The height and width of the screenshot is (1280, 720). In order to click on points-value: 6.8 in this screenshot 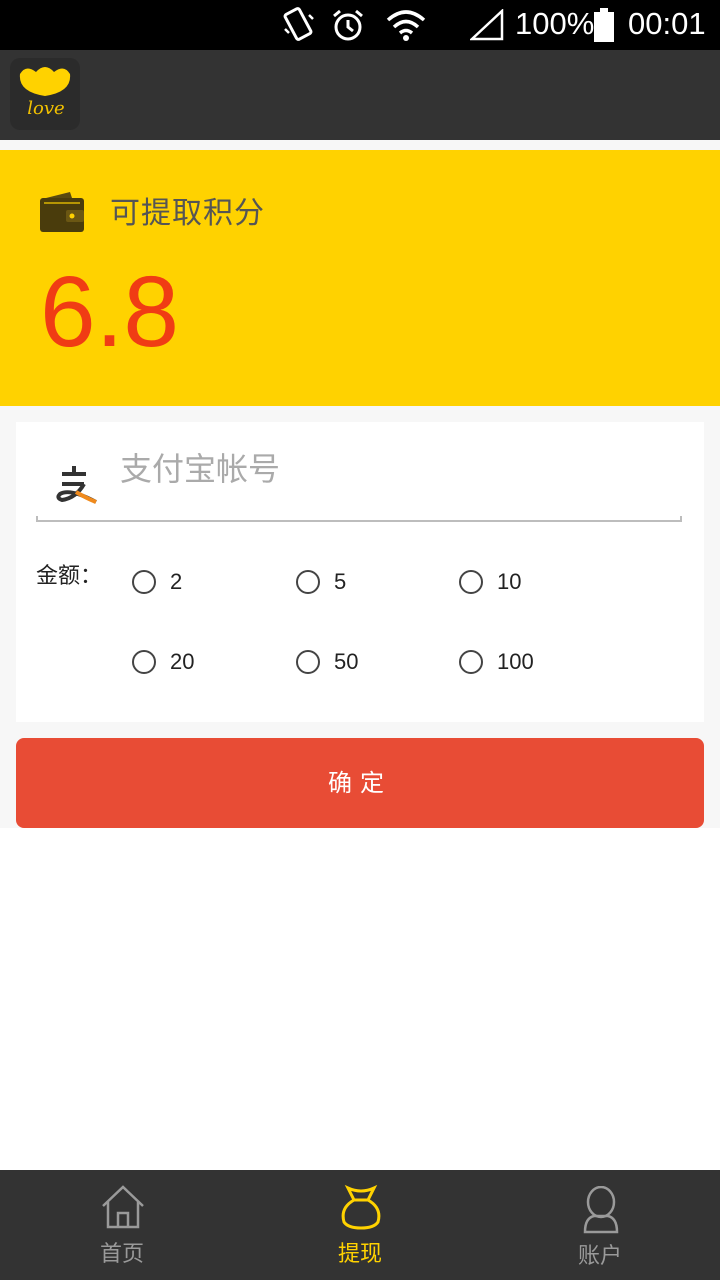, I will do `click(110, 312)`.